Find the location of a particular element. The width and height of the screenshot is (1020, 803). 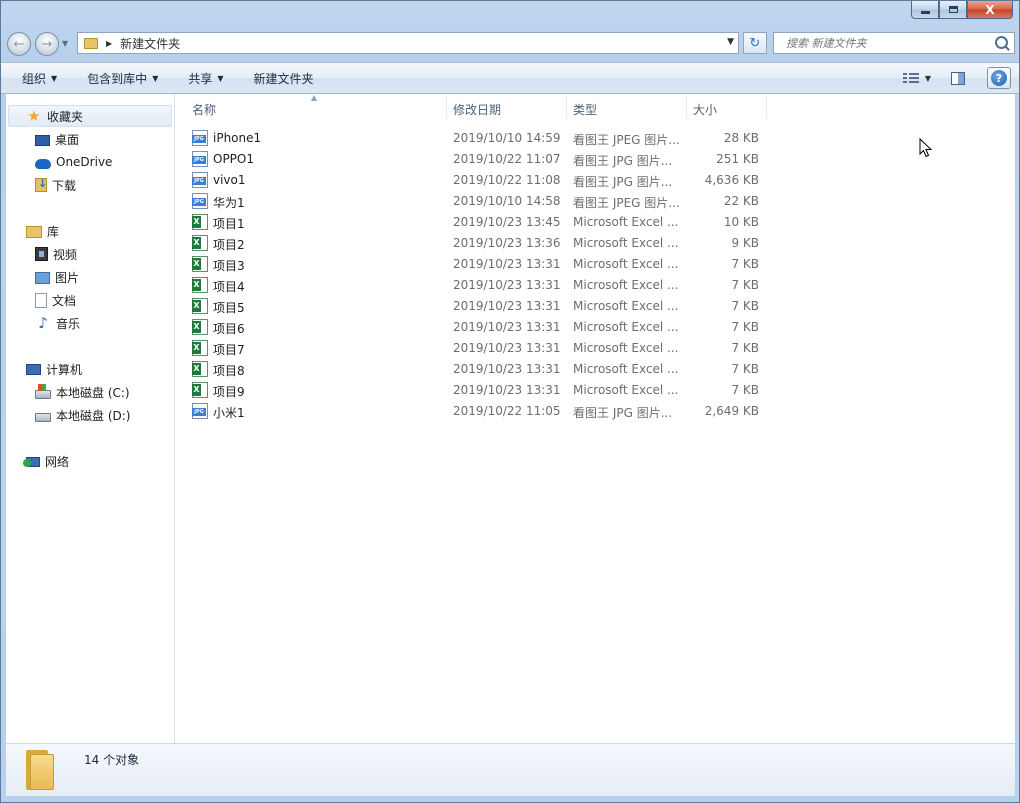

downloads-icon is located at coordinates (41, 184).